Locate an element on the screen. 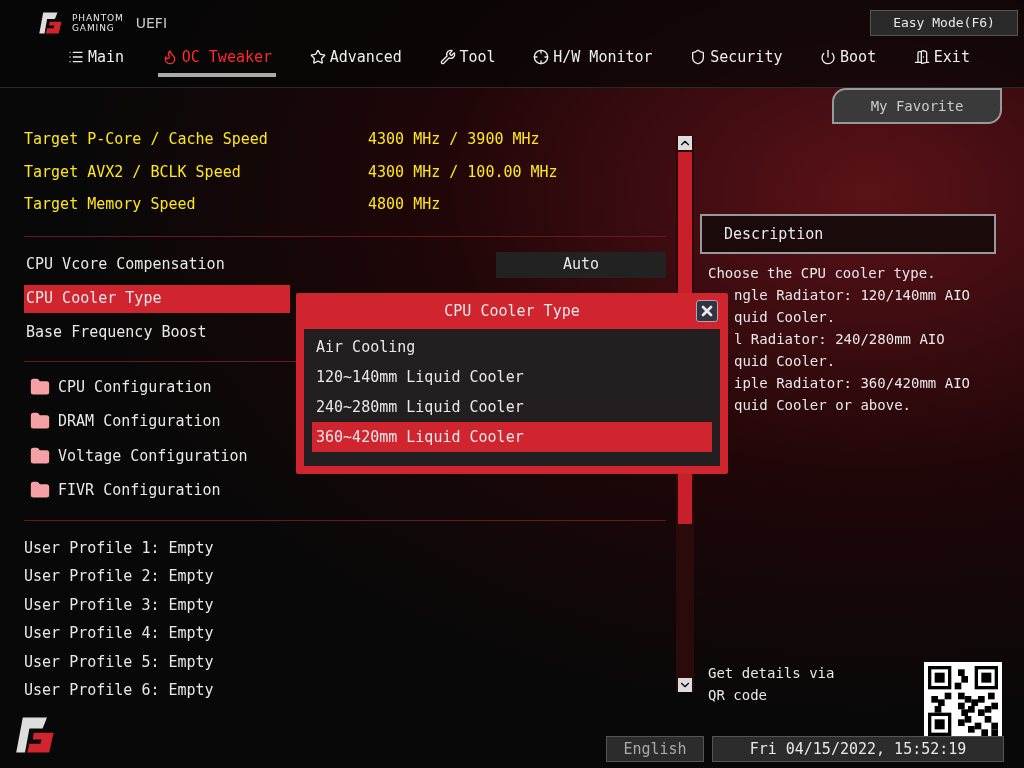  dialog-option: 240~280mm Liquid Cooler is located at coordinates (512, 407).